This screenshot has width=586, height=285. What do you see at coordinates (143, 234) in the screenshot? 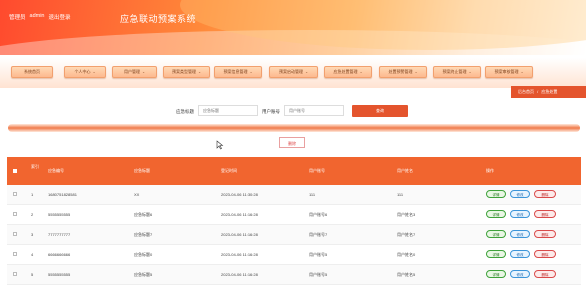
I see `row-title: 应急标题7` at bounding box center [143, 234].